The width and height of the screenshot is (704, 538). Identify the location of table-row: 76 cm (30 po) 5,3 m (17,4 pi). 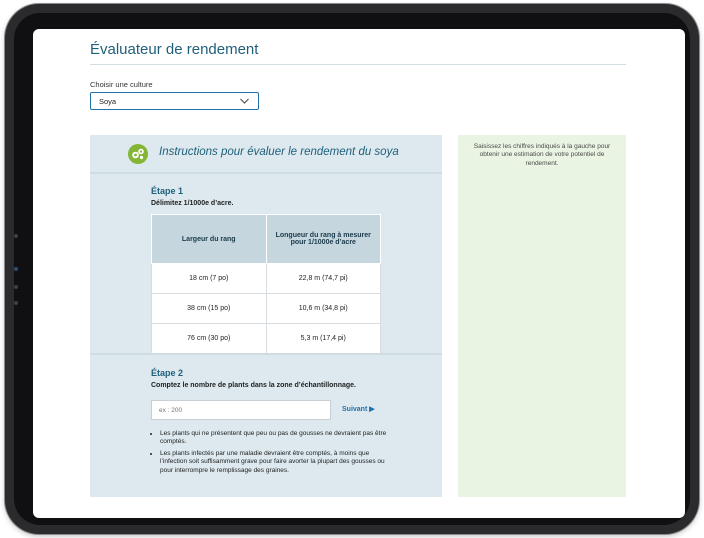
(266, 338).